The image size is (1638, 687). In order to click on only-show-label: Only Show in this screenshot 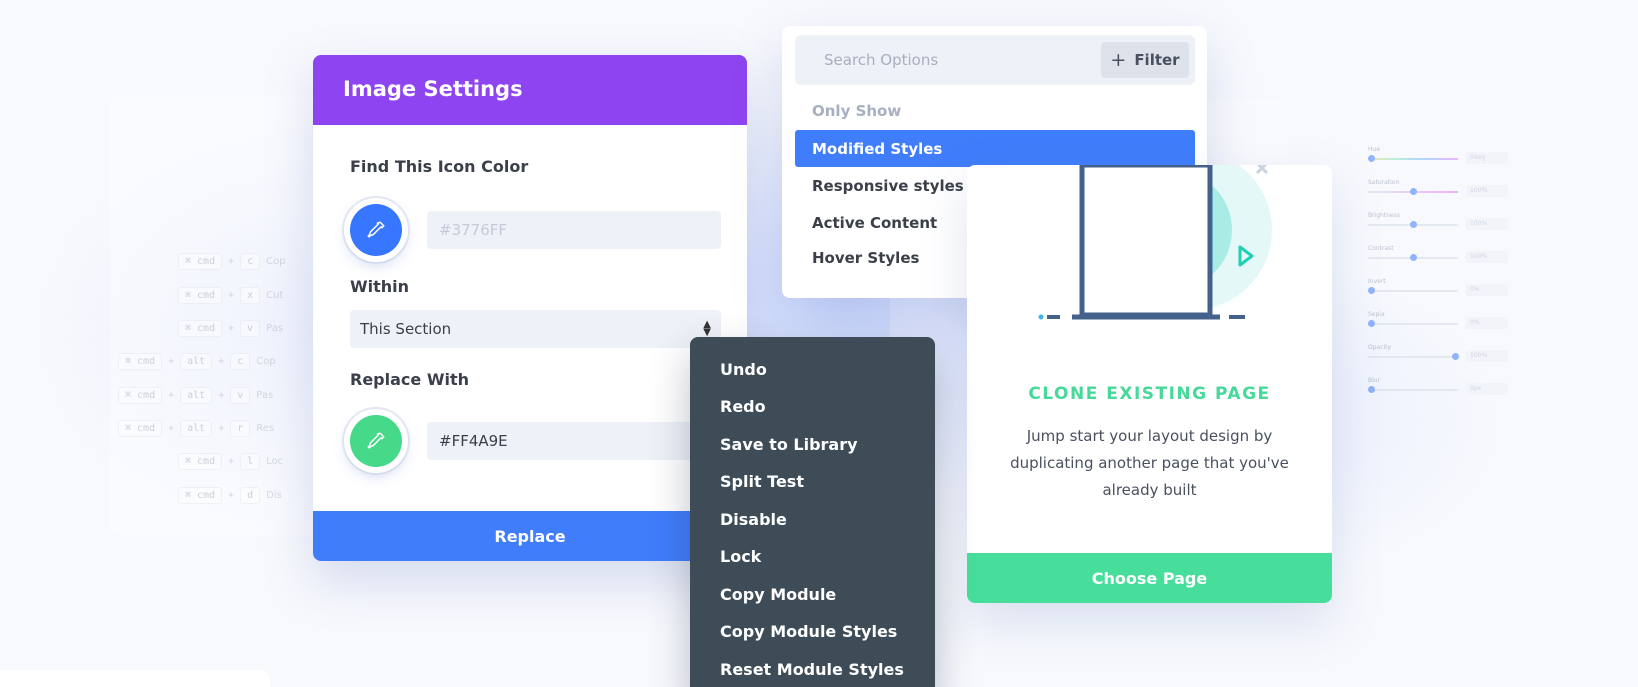, I will do `click(857, 111)`.